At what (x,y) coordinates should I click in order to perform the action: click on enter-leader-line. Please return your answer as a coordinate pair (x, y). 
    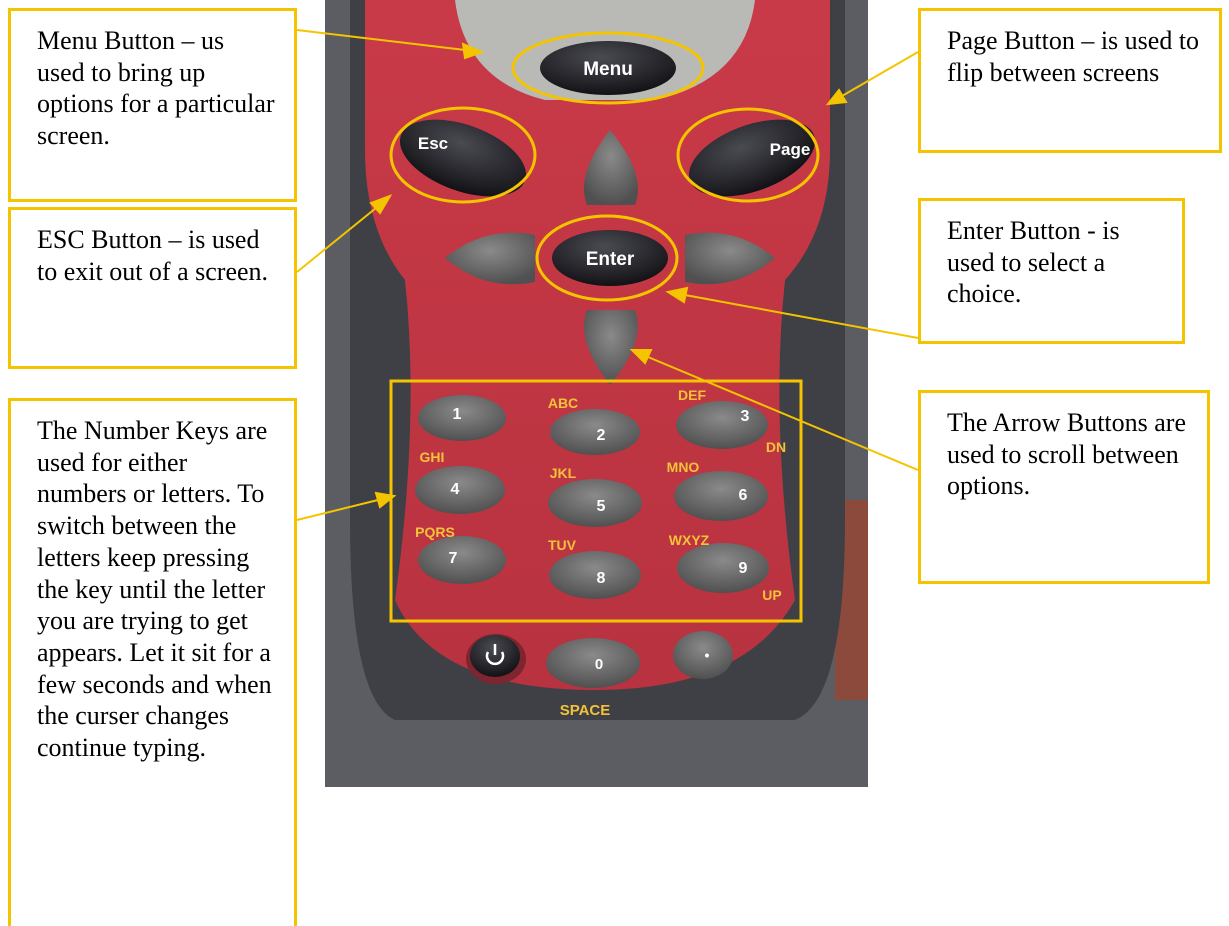
    Looking at the image, I should click on (801, 316).